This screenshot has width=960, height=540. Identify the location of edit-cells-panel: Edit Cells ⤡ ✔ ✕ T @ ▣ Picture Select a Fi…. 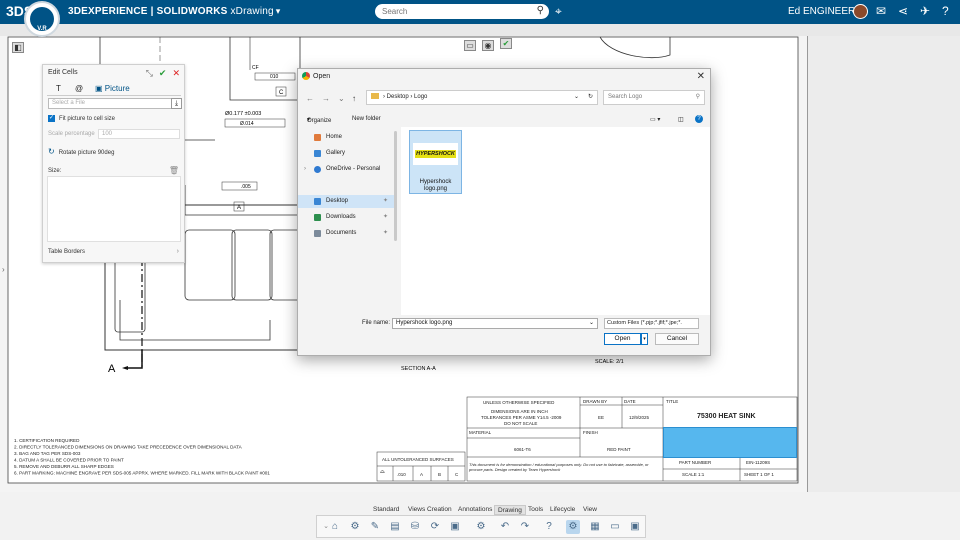
(113, 163).